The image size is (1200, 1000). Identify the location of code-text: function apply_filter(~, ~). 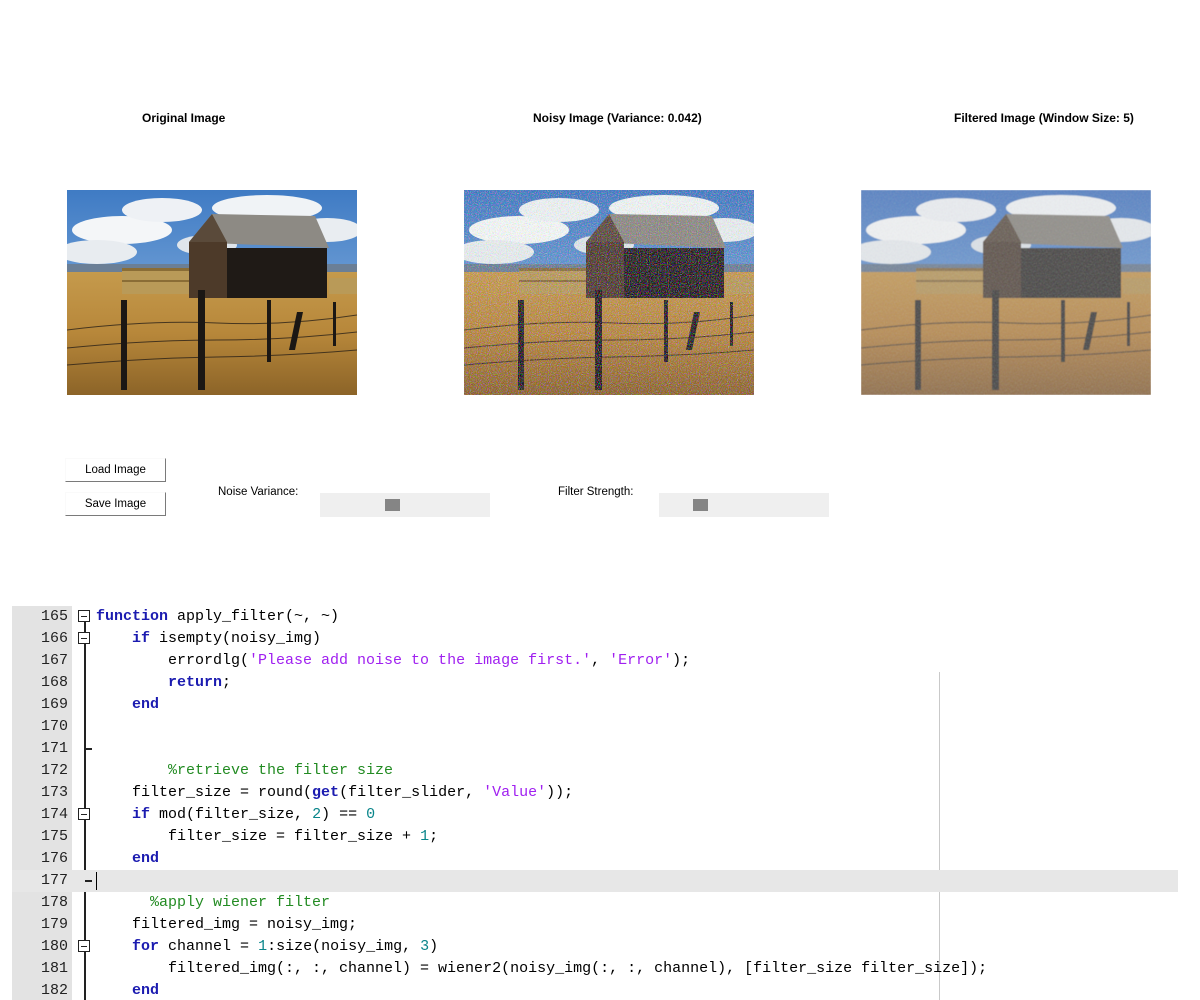
(218, 616).